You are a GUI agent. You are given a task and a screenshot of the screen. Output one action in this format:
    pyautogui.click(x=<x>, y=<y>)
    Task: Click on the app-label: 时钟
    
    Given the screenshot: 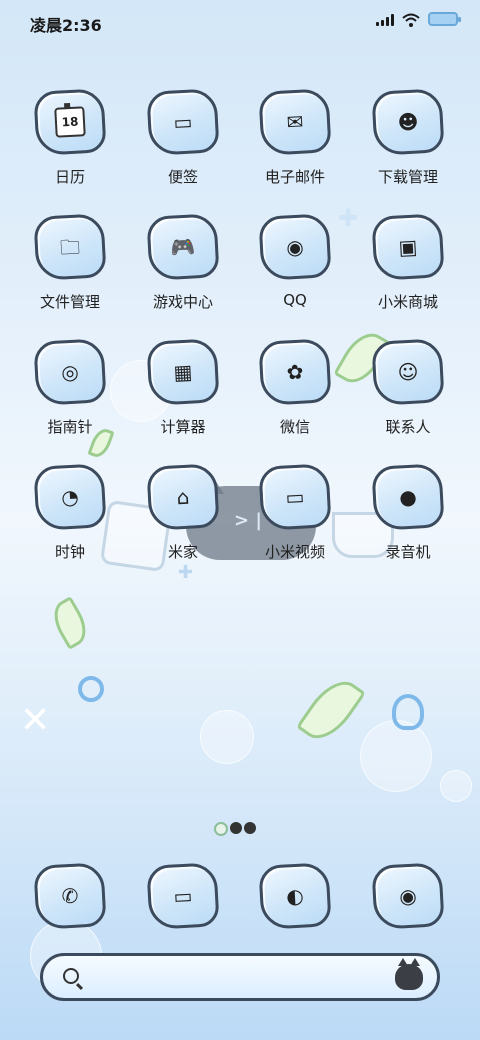 What is the action you would take?
    pyautogui.click(x=69, y=552)
    